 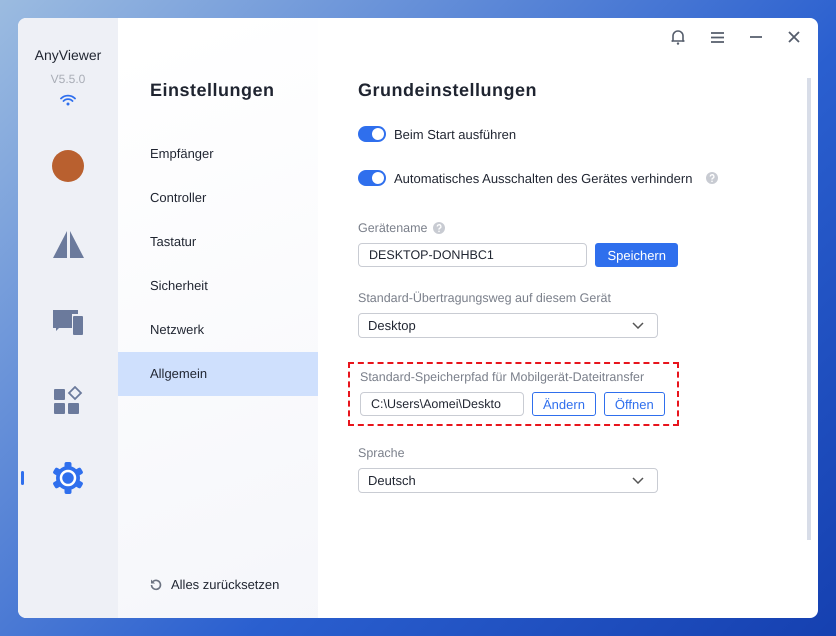 What do you see at coordinates (636, 255) in the screenshot?
I see `action-button: Speichern` at bounding box center [636, 255].